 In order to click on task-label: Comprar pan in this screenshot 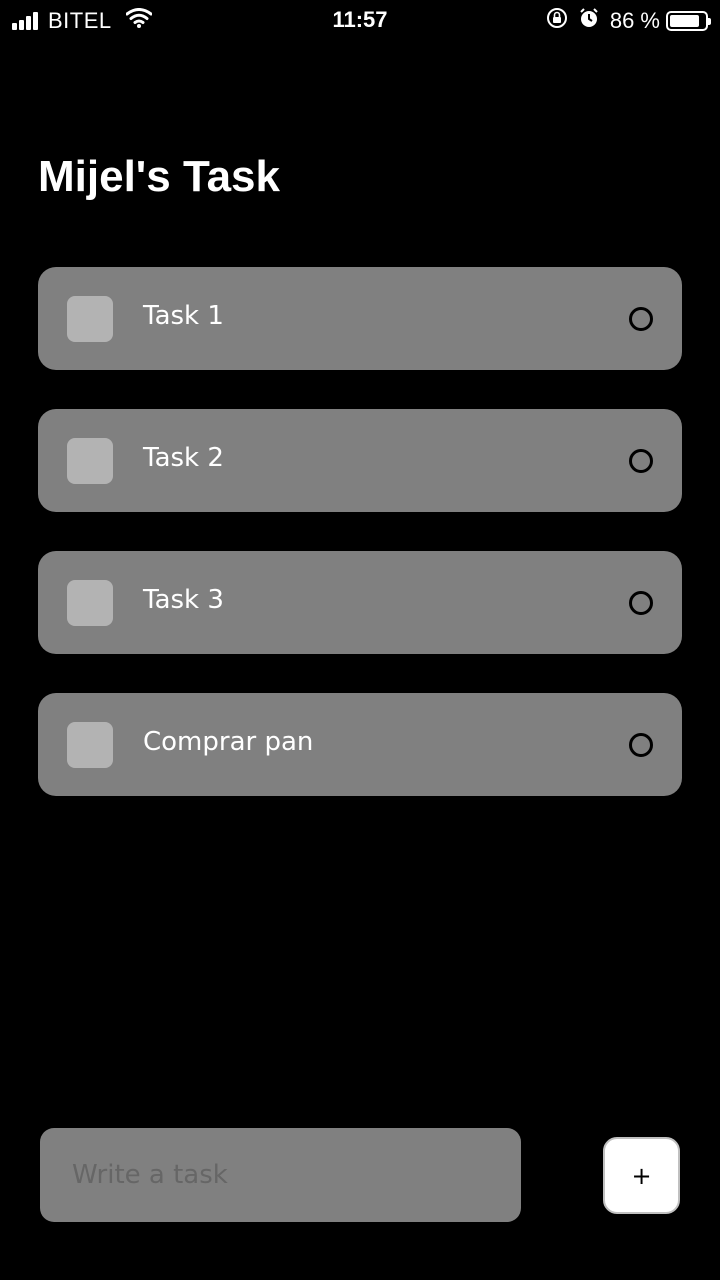, I will do `click(228, 742)`.